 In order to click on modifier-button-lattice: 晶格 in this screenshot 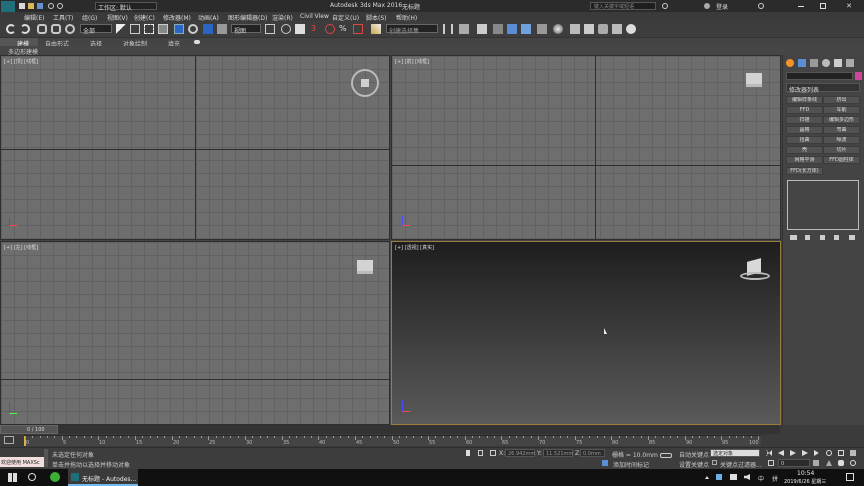, I will do `click(804, 130)`.